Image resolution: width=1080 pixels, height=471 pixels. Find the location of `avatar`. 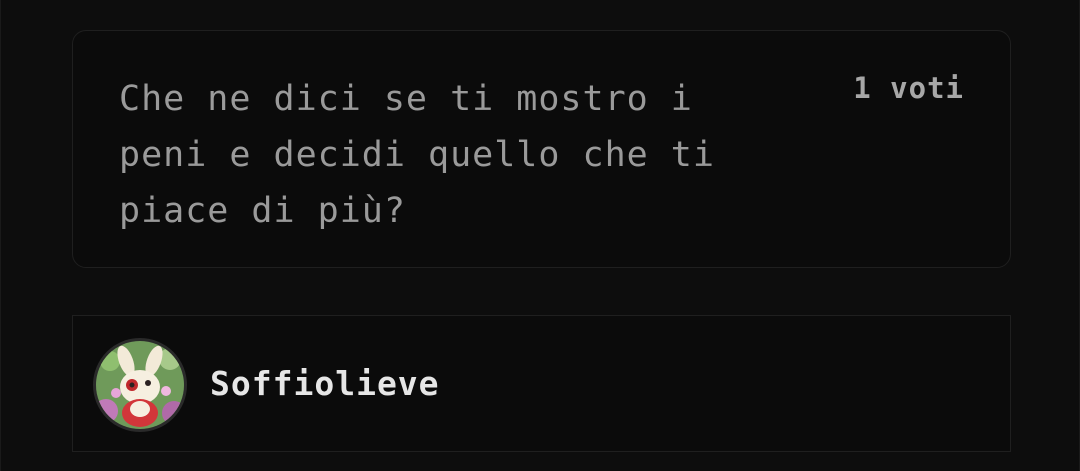

avatar is located at coordinates (140, 385).